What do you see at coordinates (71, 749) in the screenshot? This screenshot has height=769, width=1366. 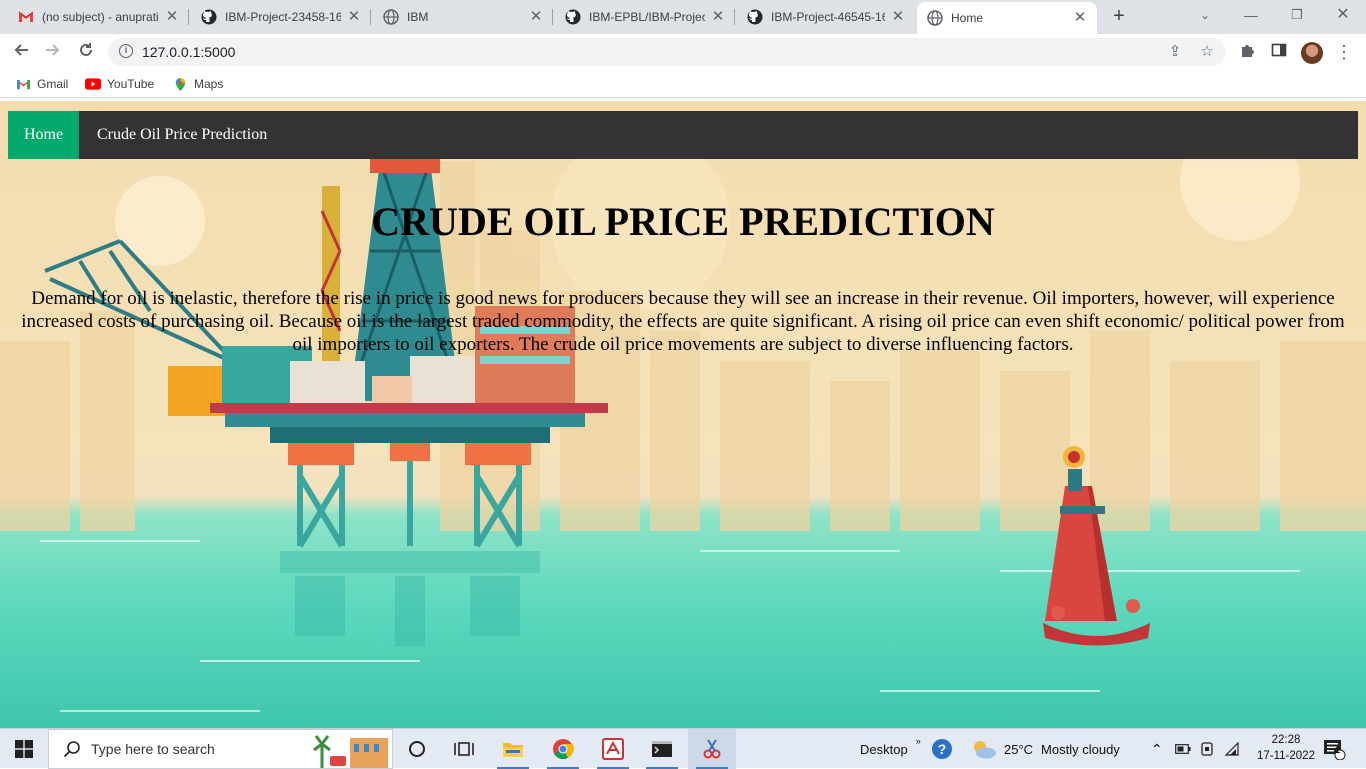 I see `search-icon` at bounding box center [71, 749].